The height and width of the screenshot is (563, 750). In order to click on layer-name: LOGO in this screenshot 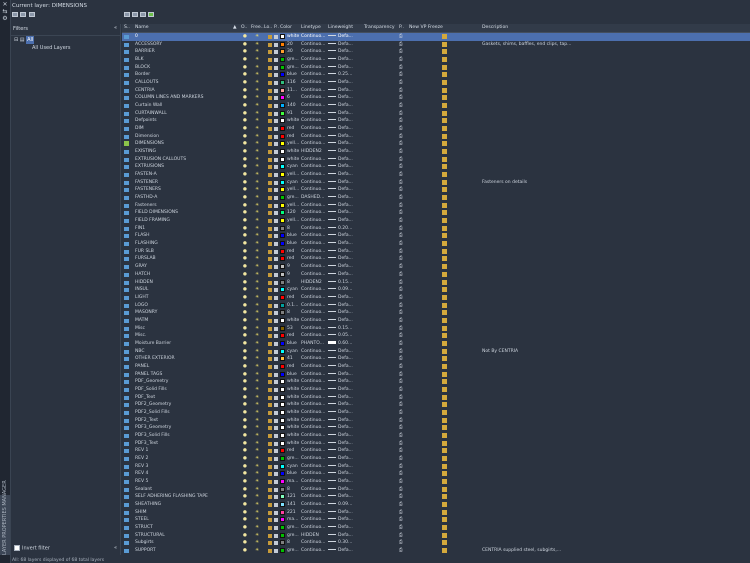, I will do `click(141, 306)`.